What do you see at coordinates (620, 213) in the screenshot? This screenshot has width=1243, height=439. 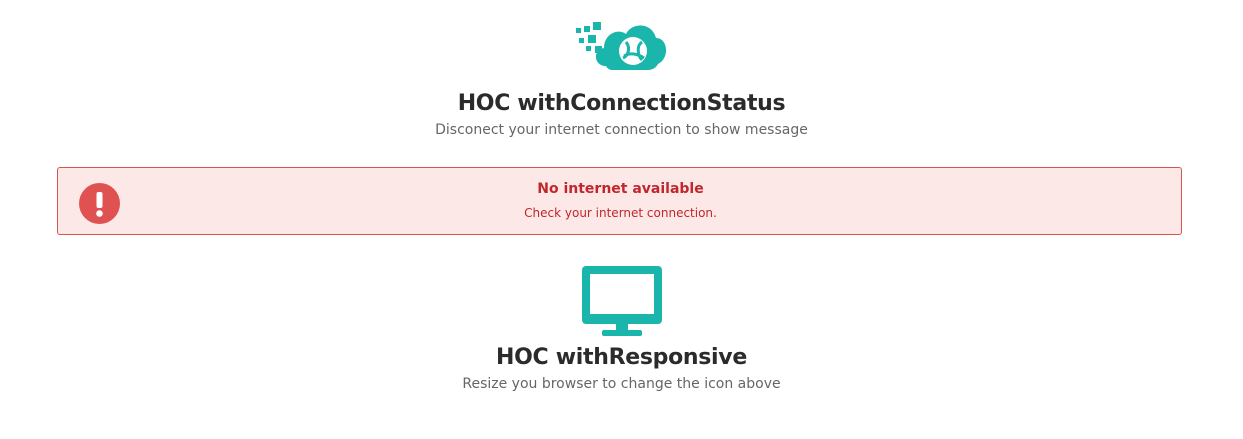 I see `alert-message: Check your internet connection.` at bounding box center [620, 213].